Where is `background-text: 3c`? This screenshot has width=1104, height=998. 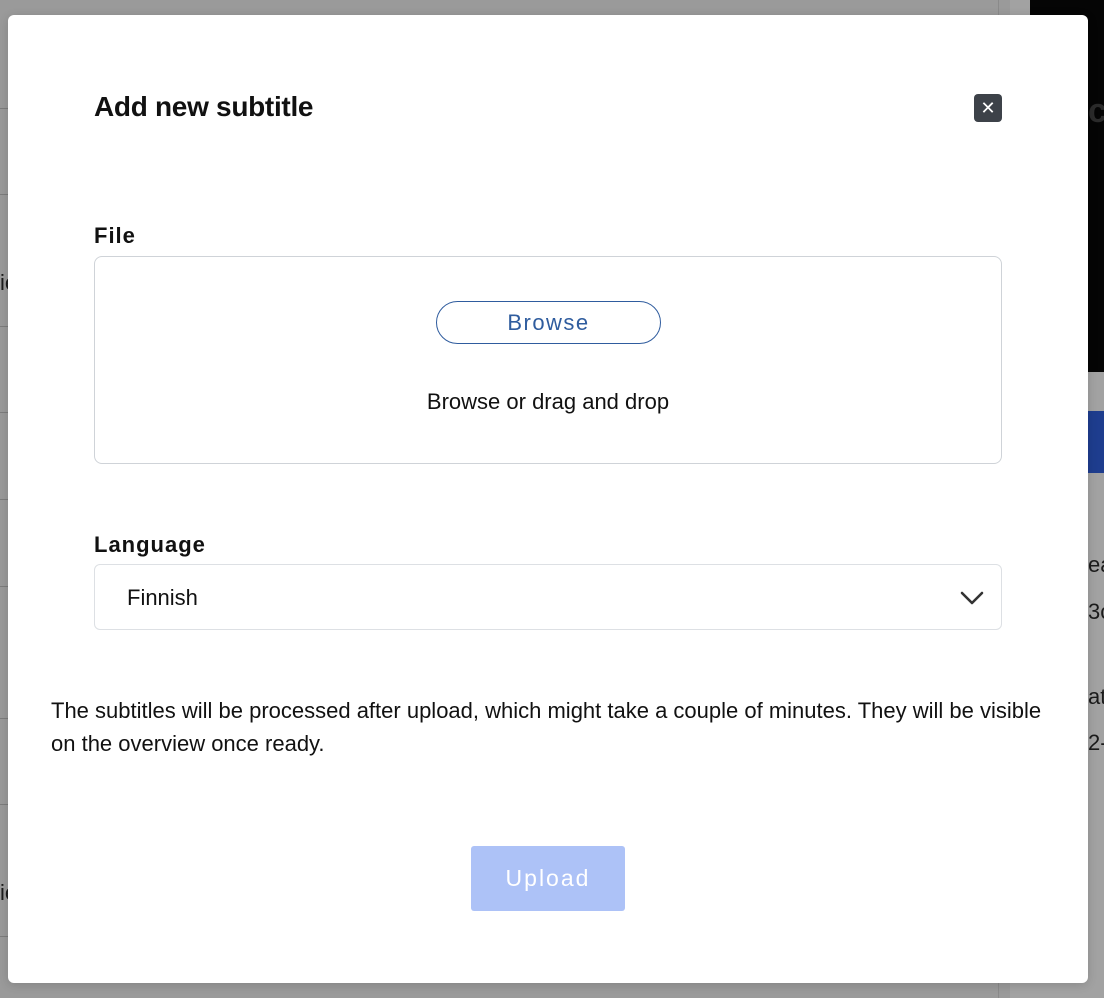 background-text: 3c is located at coordinates (1096, 611).